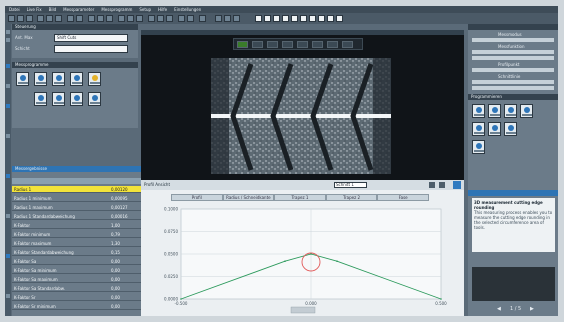  What do you see at coordinates (272, 44) in the screenshot?
I see `stop-icon` at bounding box center [272, 44].